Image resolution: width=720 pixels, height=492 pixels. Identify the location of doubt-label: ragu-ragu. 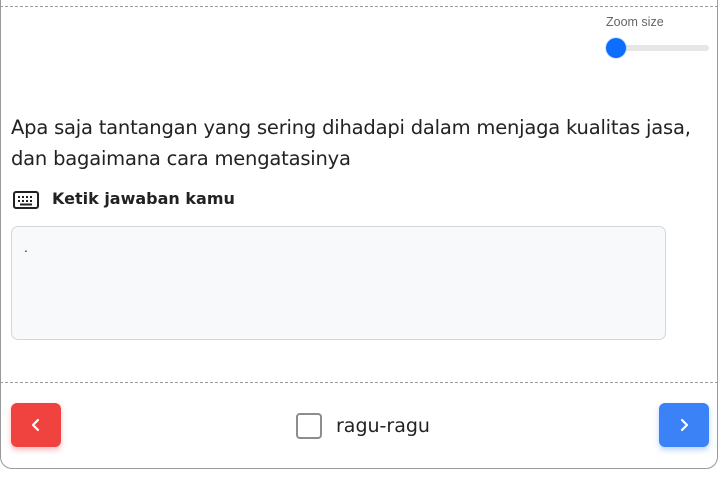
(383, 426).